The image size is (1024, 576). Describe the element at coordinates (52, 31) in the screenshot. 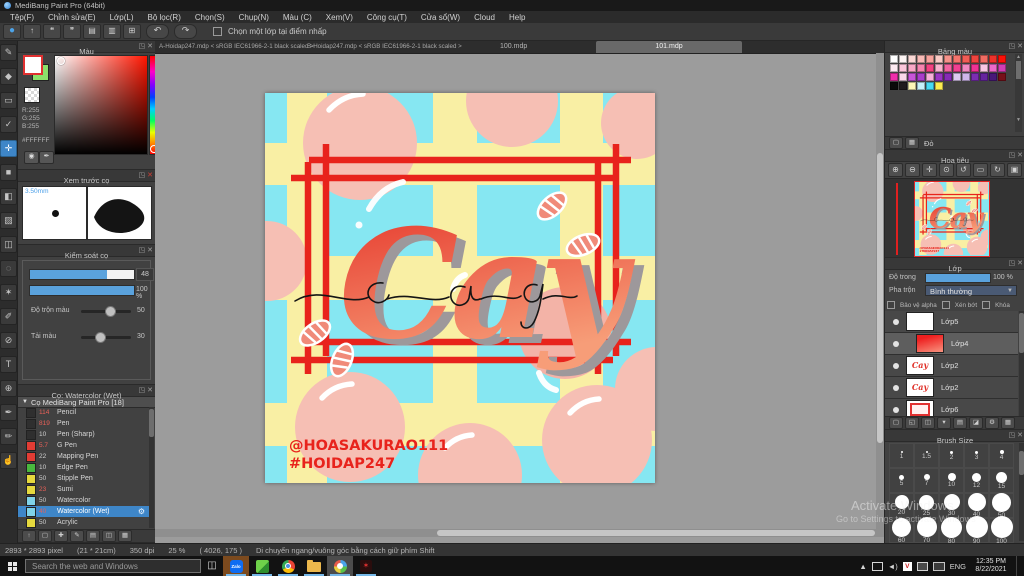

I see `comment-button: ❝` at that location.